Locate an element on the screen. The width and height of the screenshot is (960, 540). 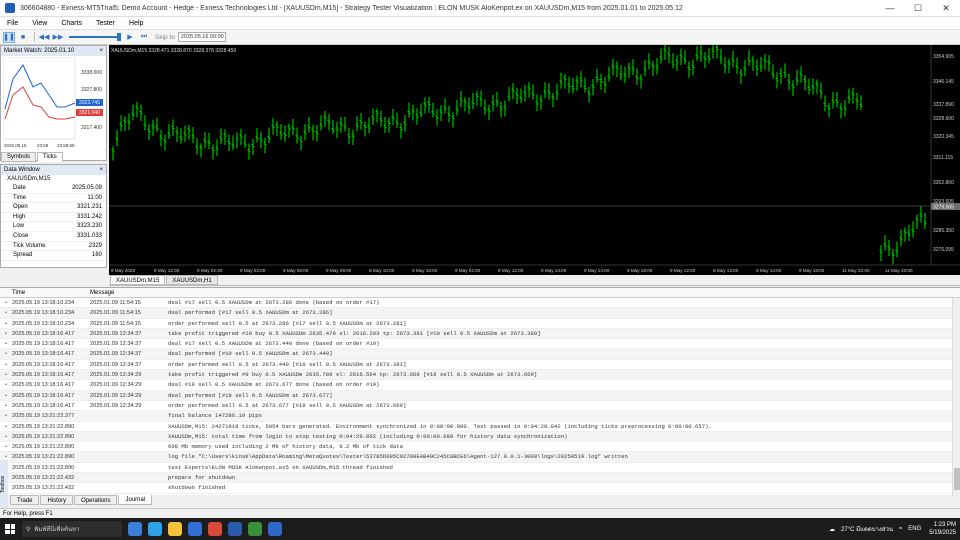
log-source: 2025.01.09 12:34:29 is located at coordinates (116, 395).